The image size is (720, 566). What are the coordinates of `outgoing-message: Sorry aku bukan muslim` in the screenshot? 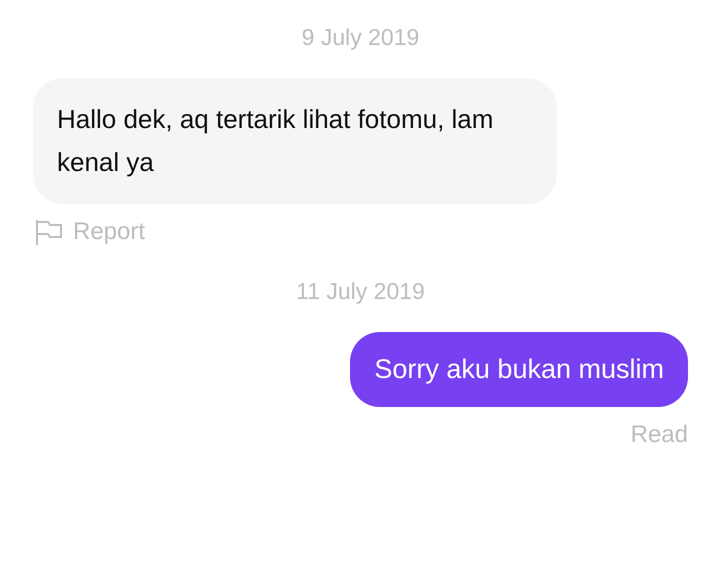 It's located at (519, 369).